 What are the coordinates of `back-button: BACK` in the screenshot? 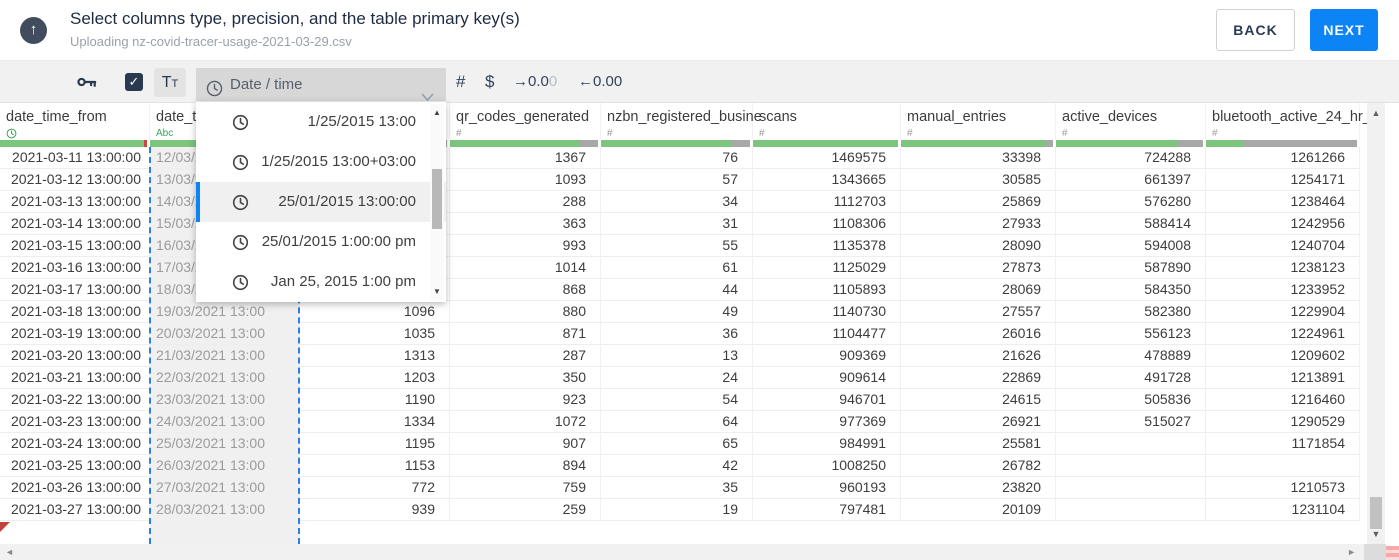 It's located at (1255, 30).